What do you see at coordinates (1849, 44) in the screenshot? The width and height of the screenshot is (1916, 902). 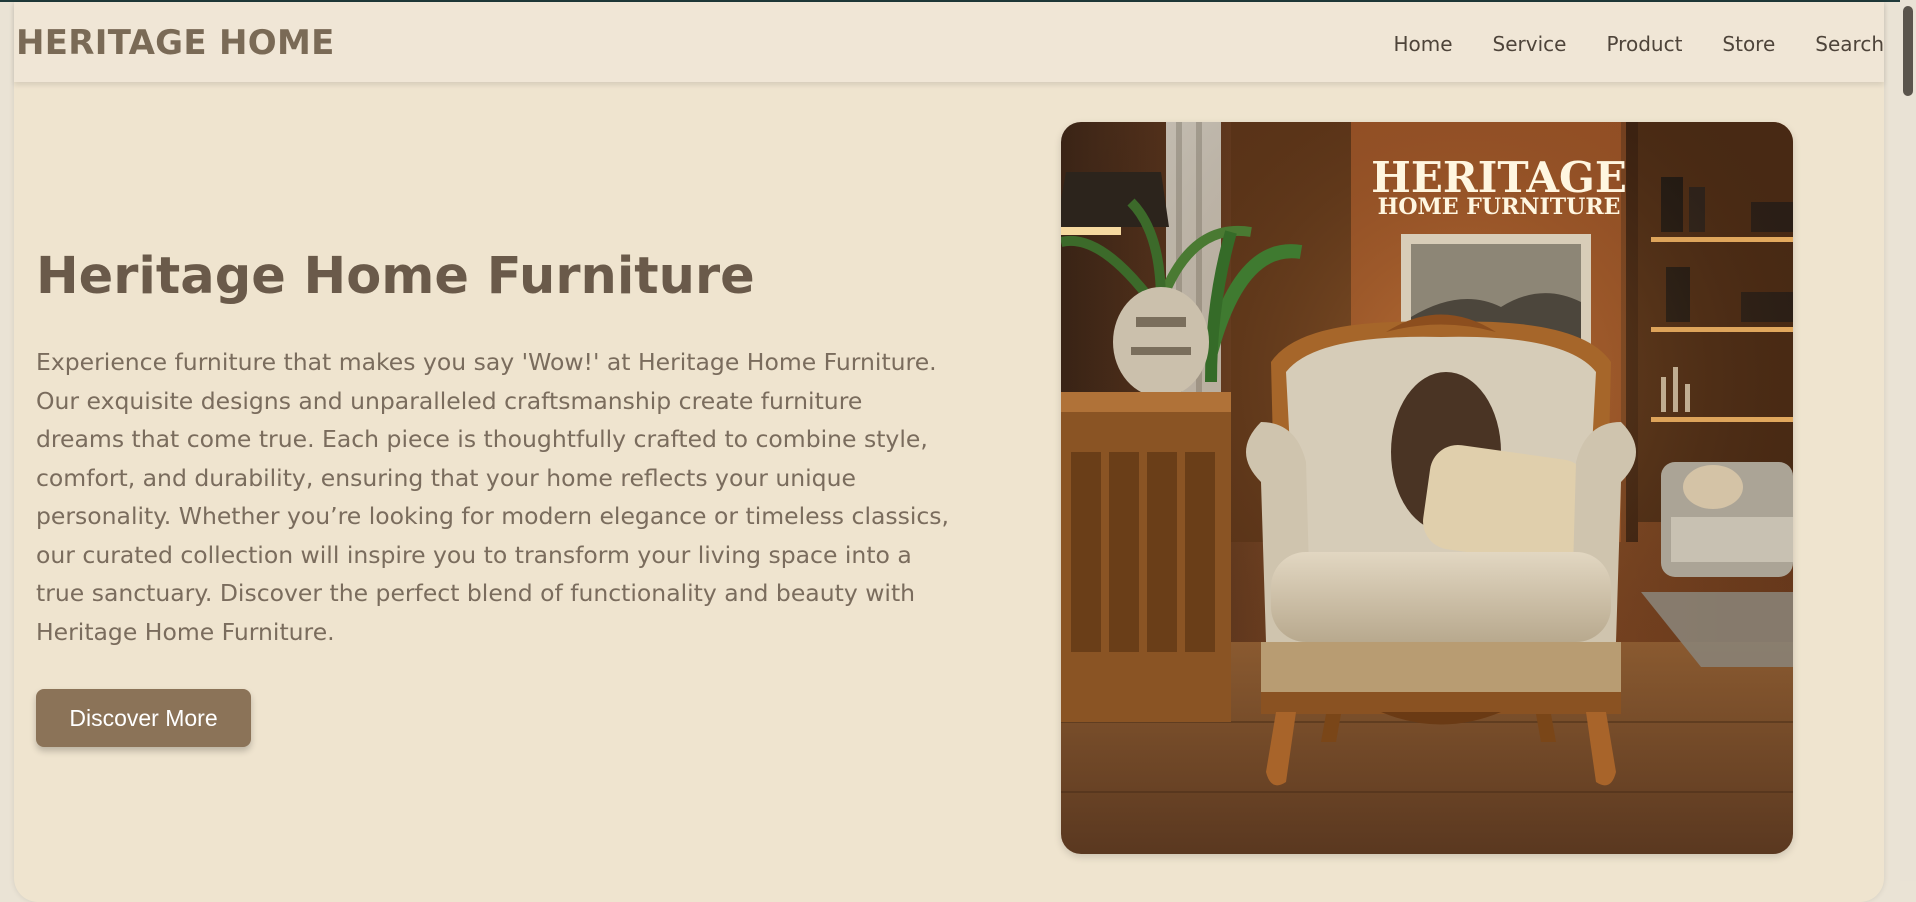 I see `nav-search-link: Search` at bounding box center [1849, 44].